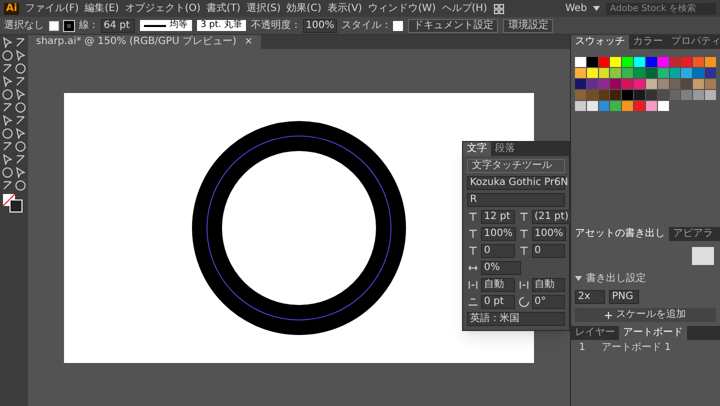 This screenshot has height=406, width=720. Describe the element at coordinates (144, 42) in the screenshot. I see `document-tab: sharp.ai* @ 150% (RGB/GPU プレビュー) ×` at that location.